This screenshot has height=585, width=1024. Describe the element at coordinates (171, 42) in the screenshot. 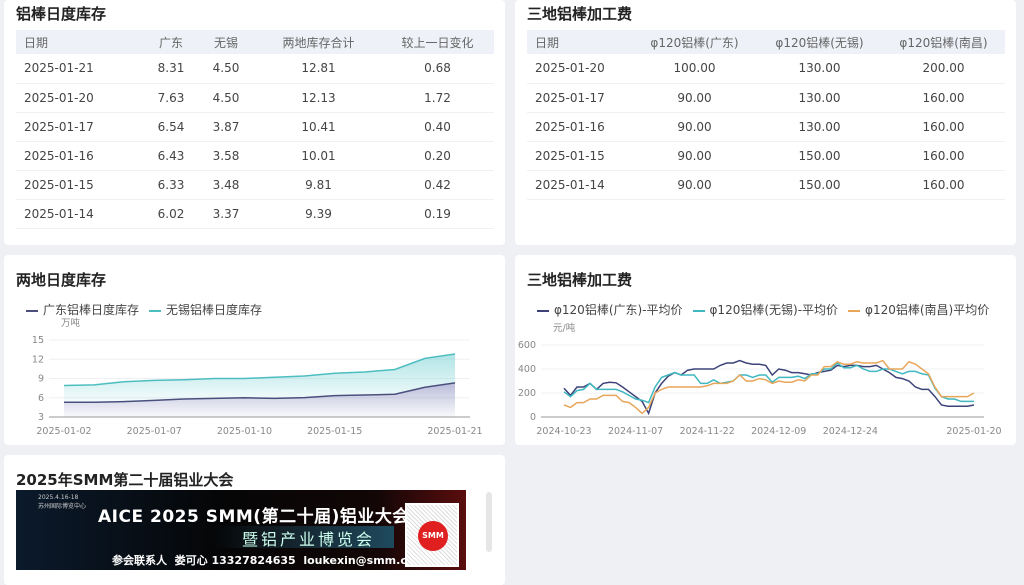

I see `column-header: 广东` at that location.